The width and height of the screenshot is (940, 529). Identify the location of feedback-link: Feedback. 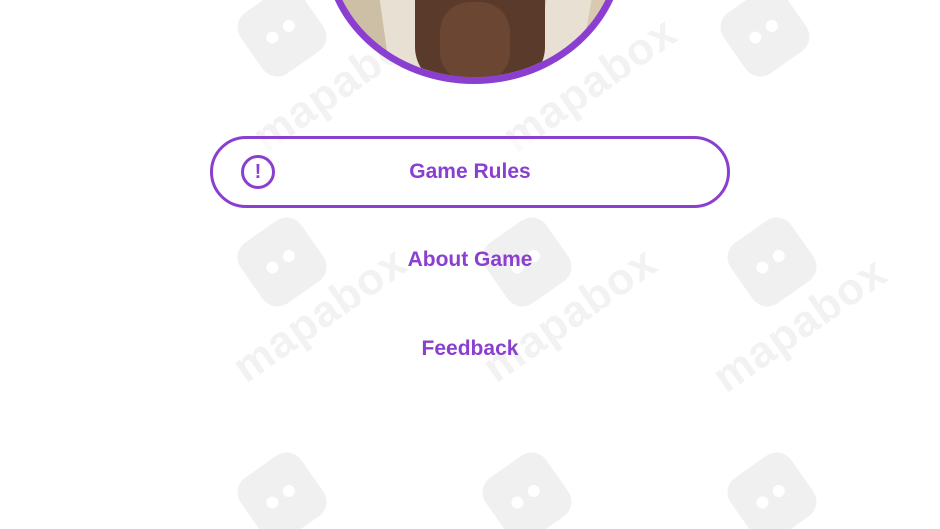
(470, 349).